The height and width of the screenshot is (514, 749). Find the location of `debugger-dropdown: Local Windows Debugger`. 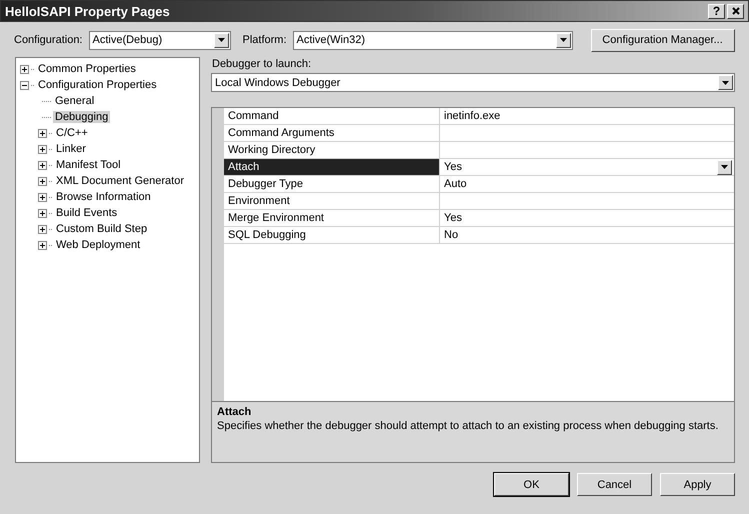

debugger-dropdown: Local Windows Debugger is located at coordinates (473, 82).